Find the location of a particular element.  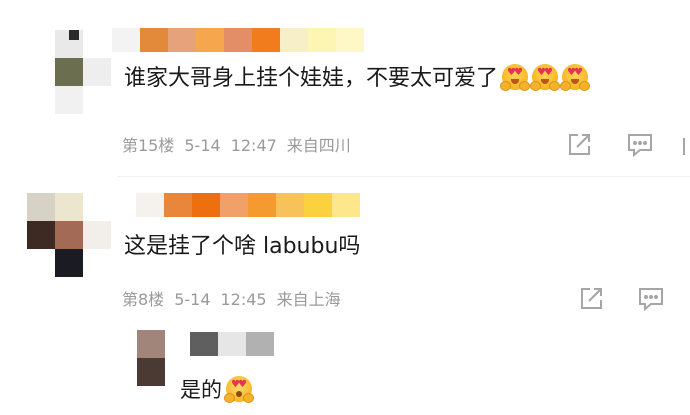

divider is located at coordinates (404, 176).